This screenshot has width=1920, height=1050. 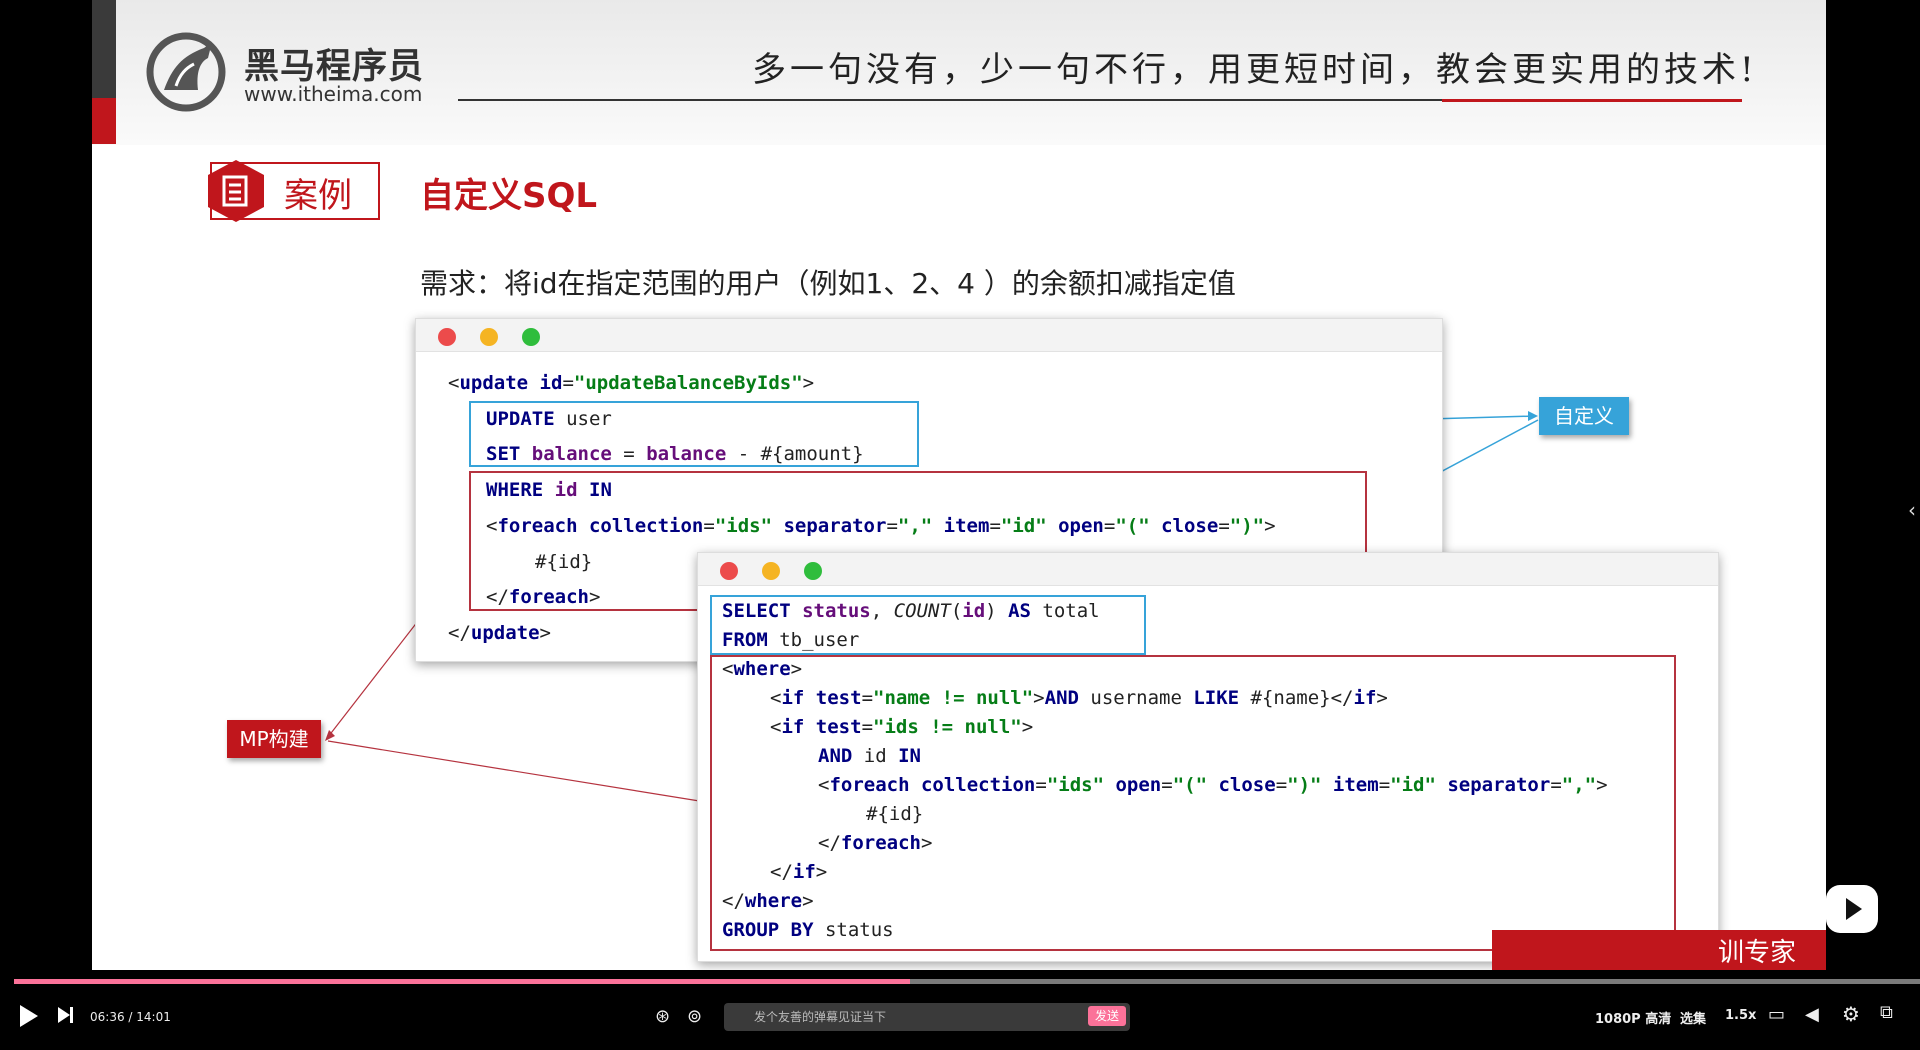 What do you see at coordinates (1193, 803) in the screenshot?
I see `mp-sql-highlight` at bounding box center [1193, 803].